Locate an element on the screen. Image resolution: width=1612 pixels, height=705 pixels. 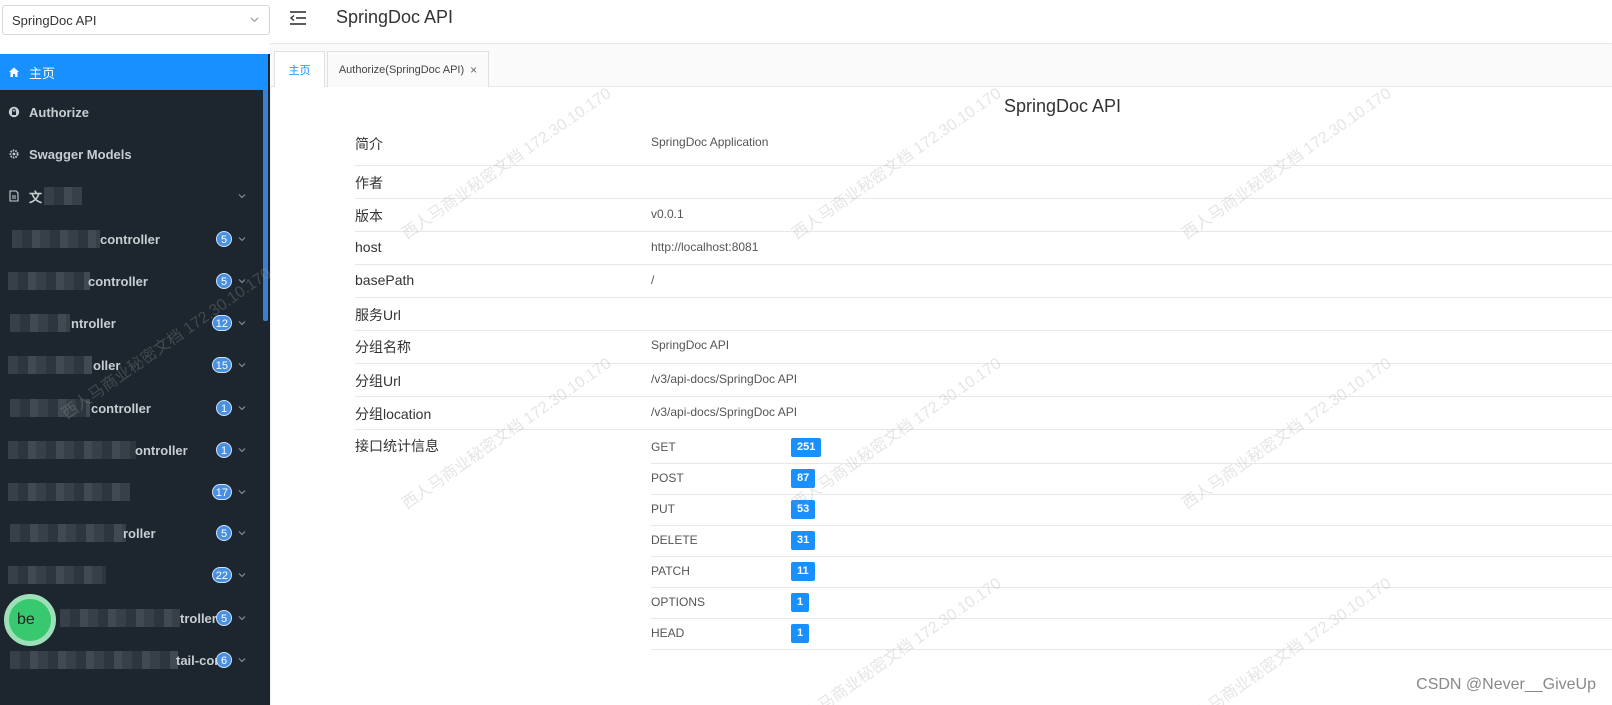
floating-avatar: be is located at coordinates (30, 620).